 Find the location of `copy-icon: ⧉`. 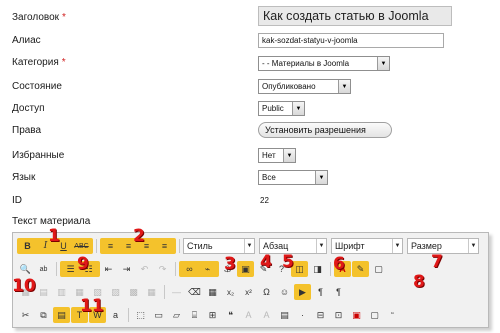

copy-icon: ⧉ is located at coordinates (43, 315).